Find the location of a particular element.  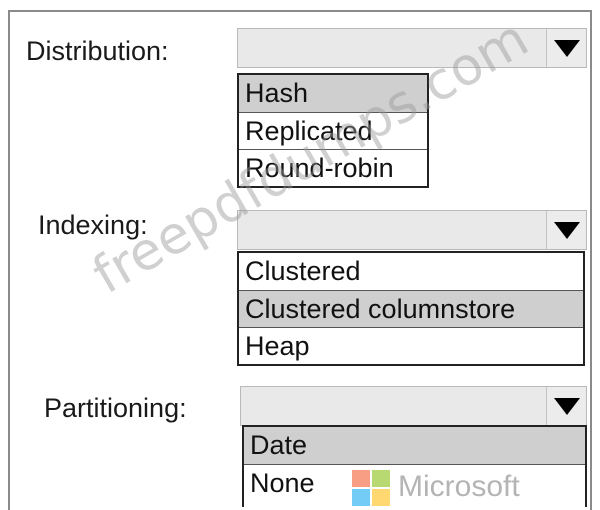

logo-square-yellow is located at coordinates (381, 497).